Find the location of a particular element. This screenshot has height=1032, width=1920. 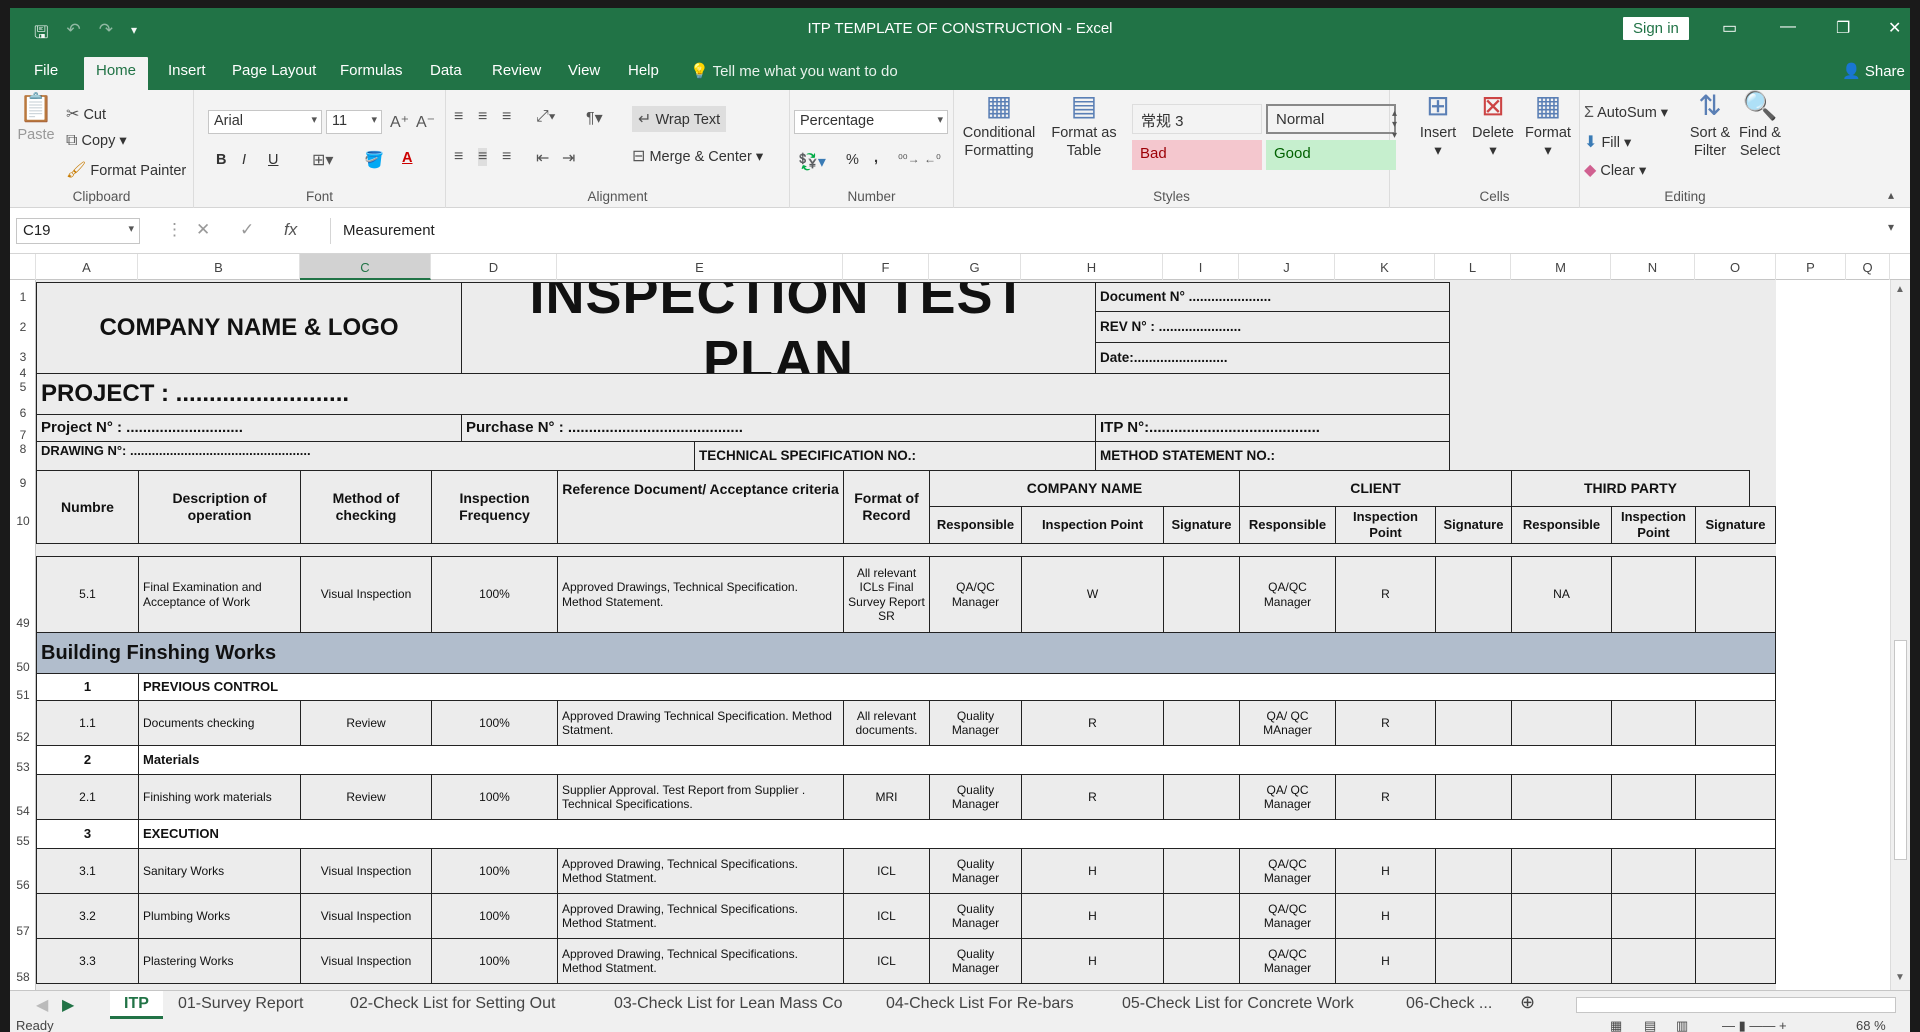

normal-view-icon: ▦ is located at coordinates (1616, 1025).